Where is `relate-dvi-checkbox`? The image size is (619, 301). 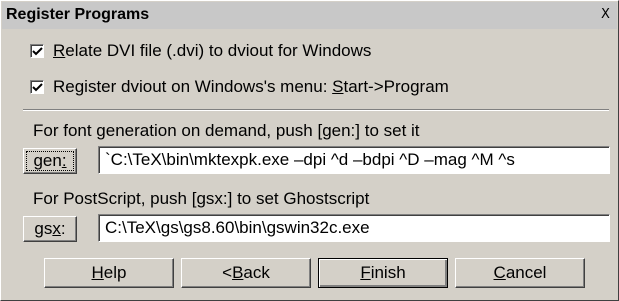
relate-dvi-checkbox is located at coordinates (37, 51).